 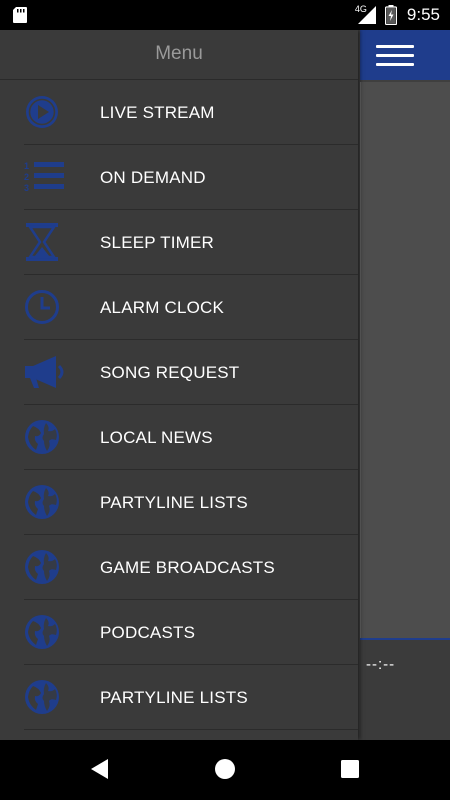 What do you see at coordinates (170, 372) in the screenshot?
I see `menu-item-label: SONG REQUEST` at bounding box center [170, 372].